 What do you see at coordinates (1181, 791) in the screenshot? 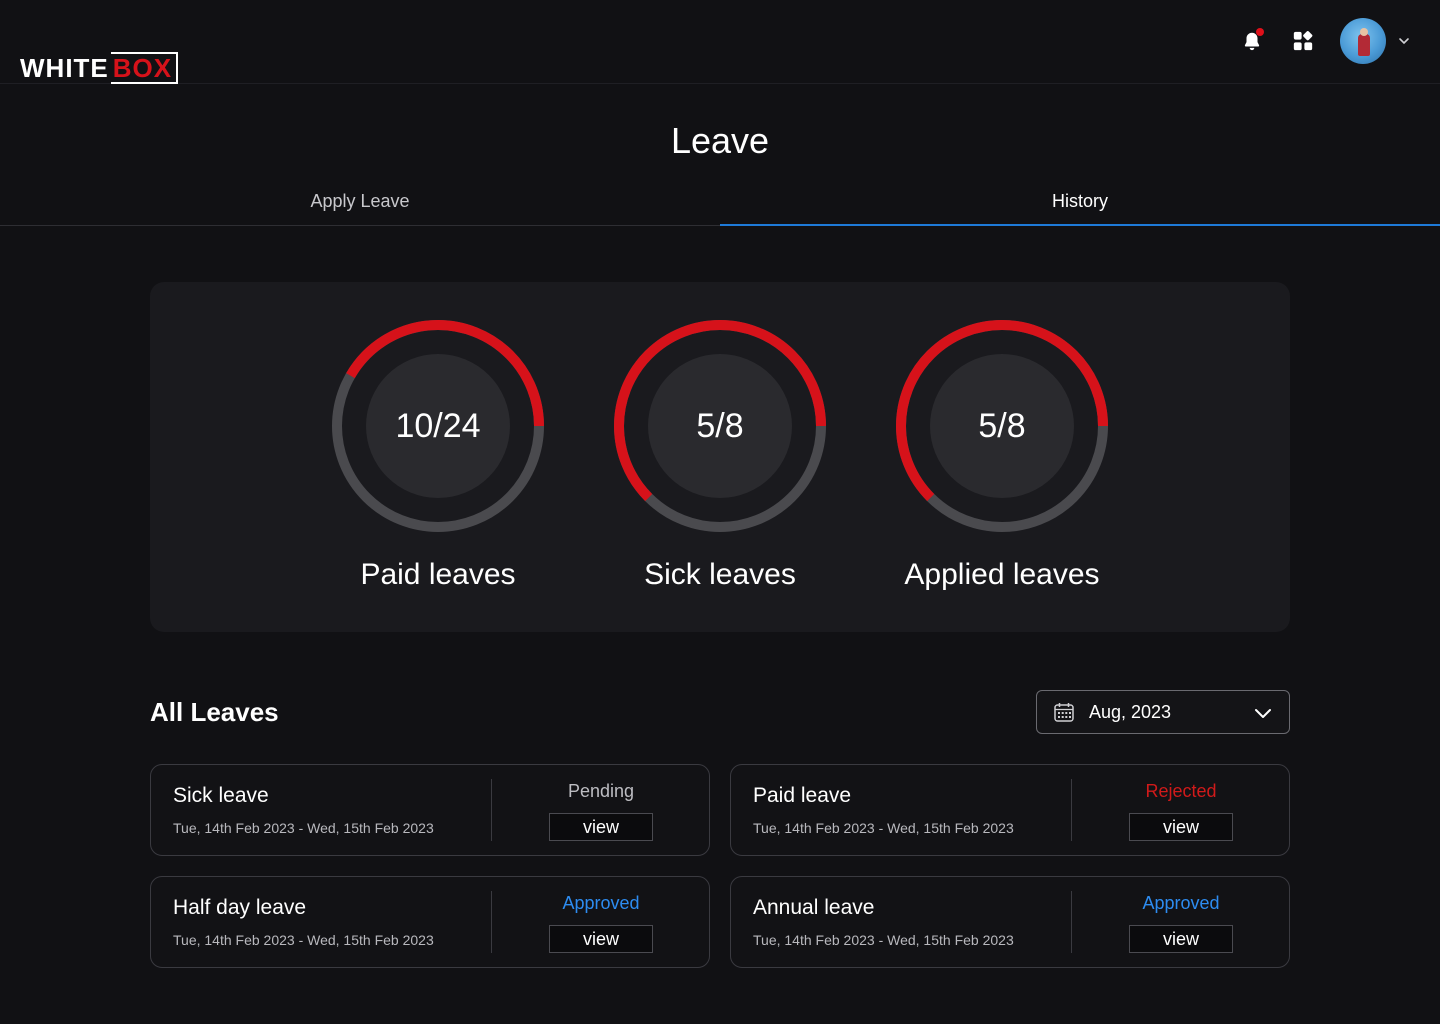
I see `status-label: Rejected` at bounding box center [1181, 791].